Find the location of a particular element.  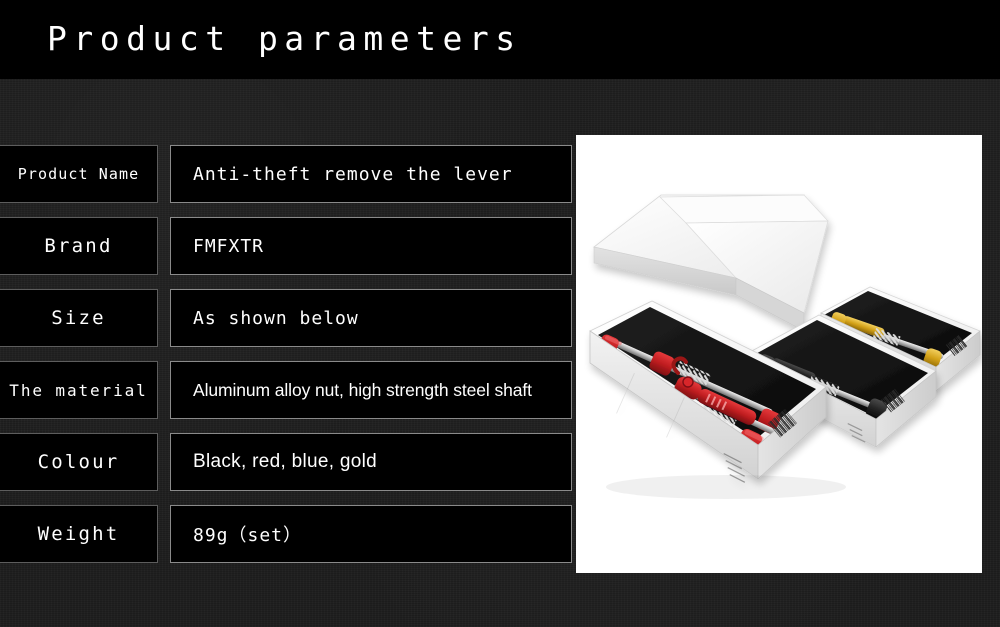

spec-label-size: Size is located at coordinates (79, 318).